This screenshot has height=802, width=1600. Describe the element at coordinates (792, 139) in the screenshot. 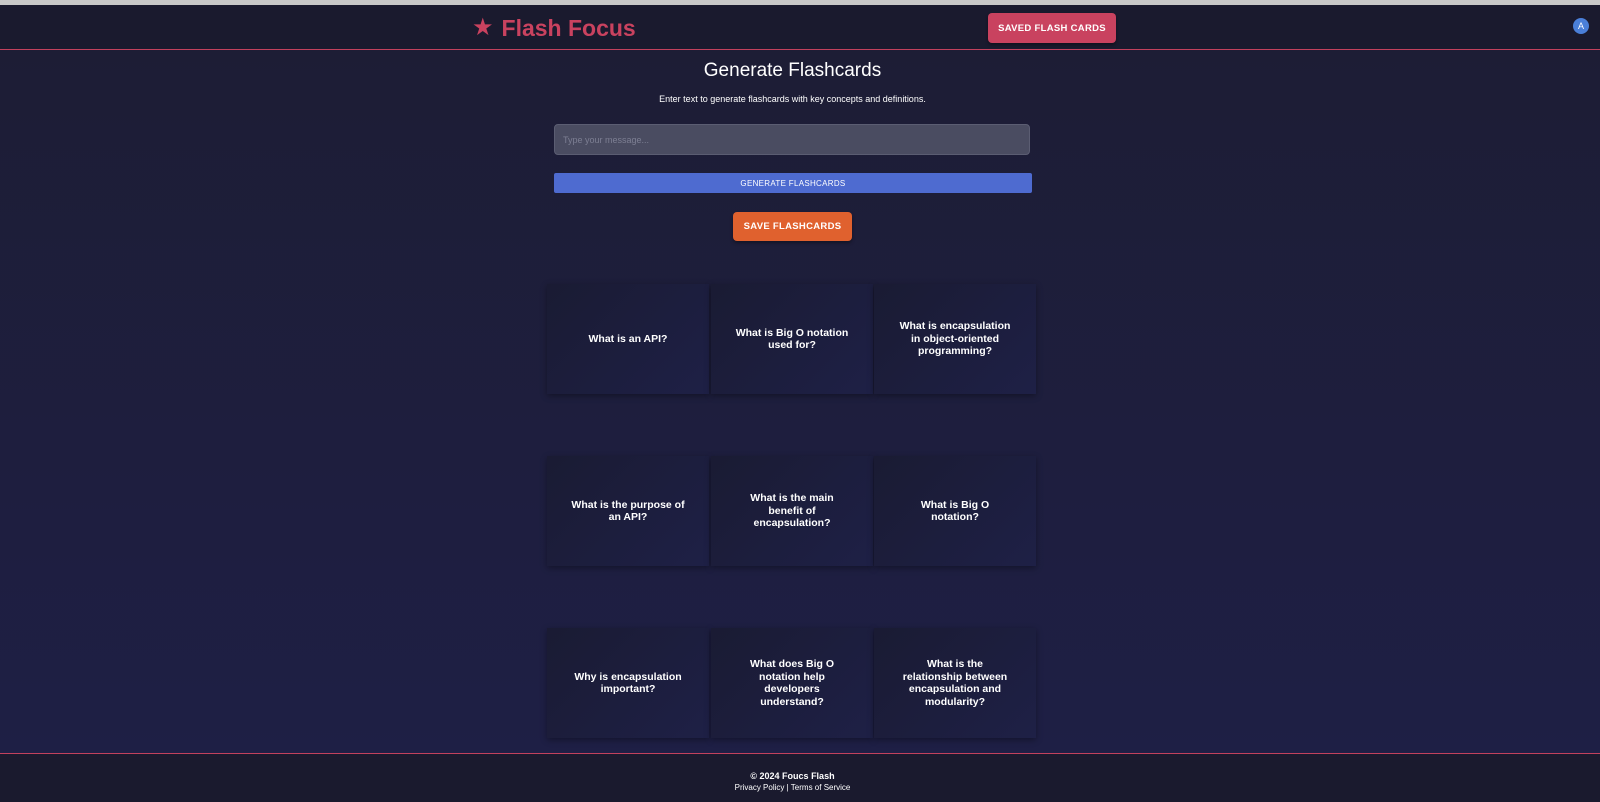

I see `message-input` at that location.